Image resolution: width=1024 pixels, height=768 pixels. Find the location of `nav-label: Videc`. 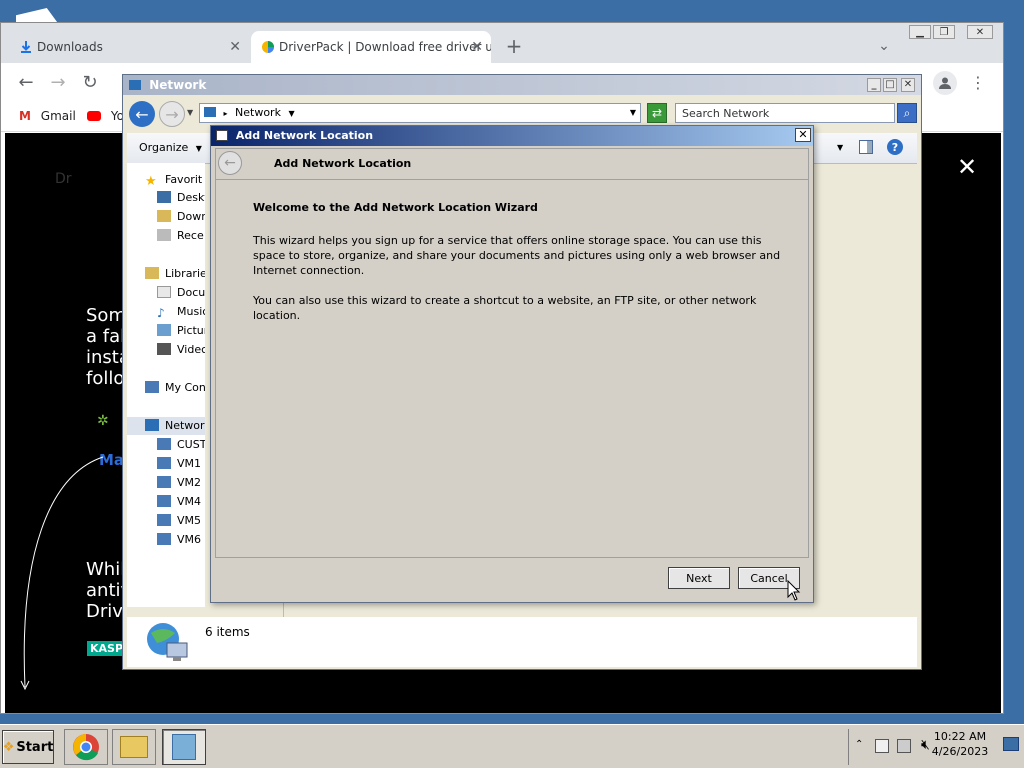

nav-label: Videc is located at coordinates (191, 349).